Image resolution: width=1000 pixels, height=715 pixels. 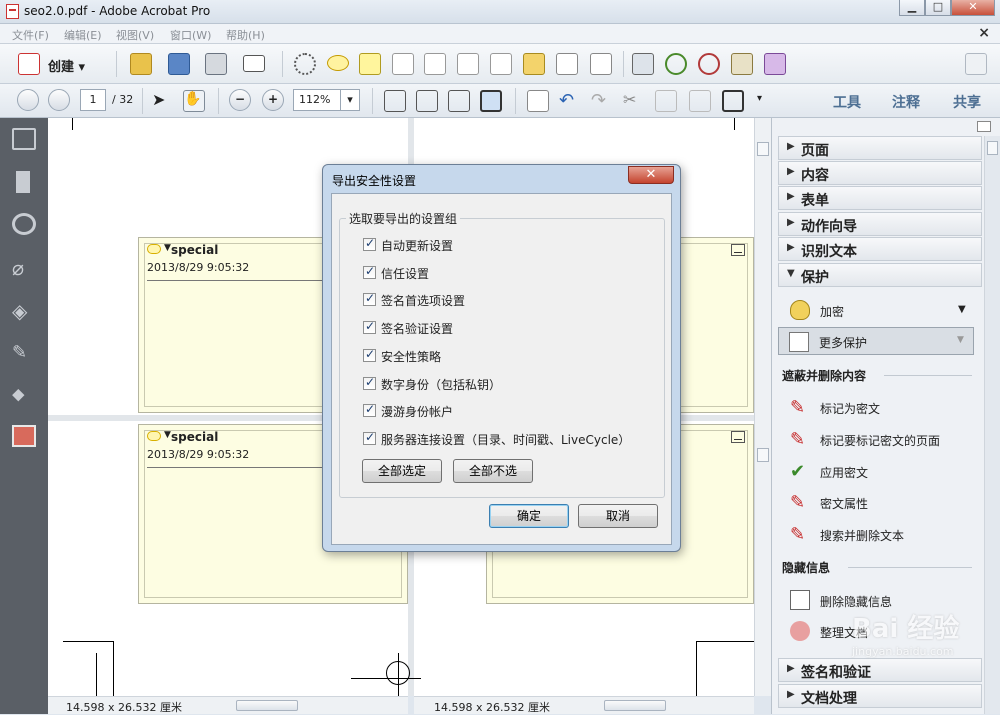 What do you see at coordinates (634, 101) in the screenshot?
I see `cut-icon: ✂` at bounding box center [634, 101].